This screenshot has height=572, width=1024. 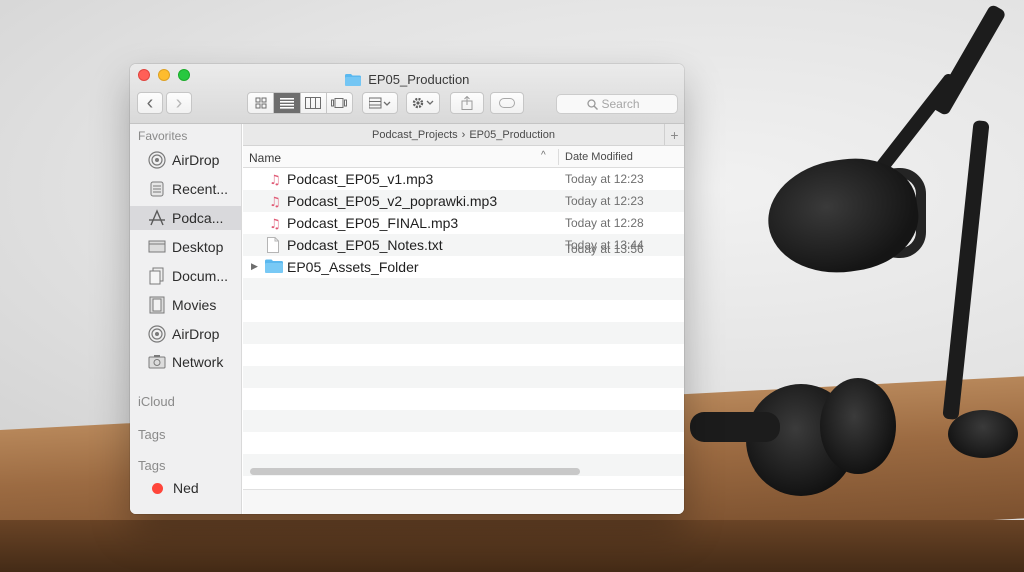 I want to click on search-field, so click(x=617, y=104).